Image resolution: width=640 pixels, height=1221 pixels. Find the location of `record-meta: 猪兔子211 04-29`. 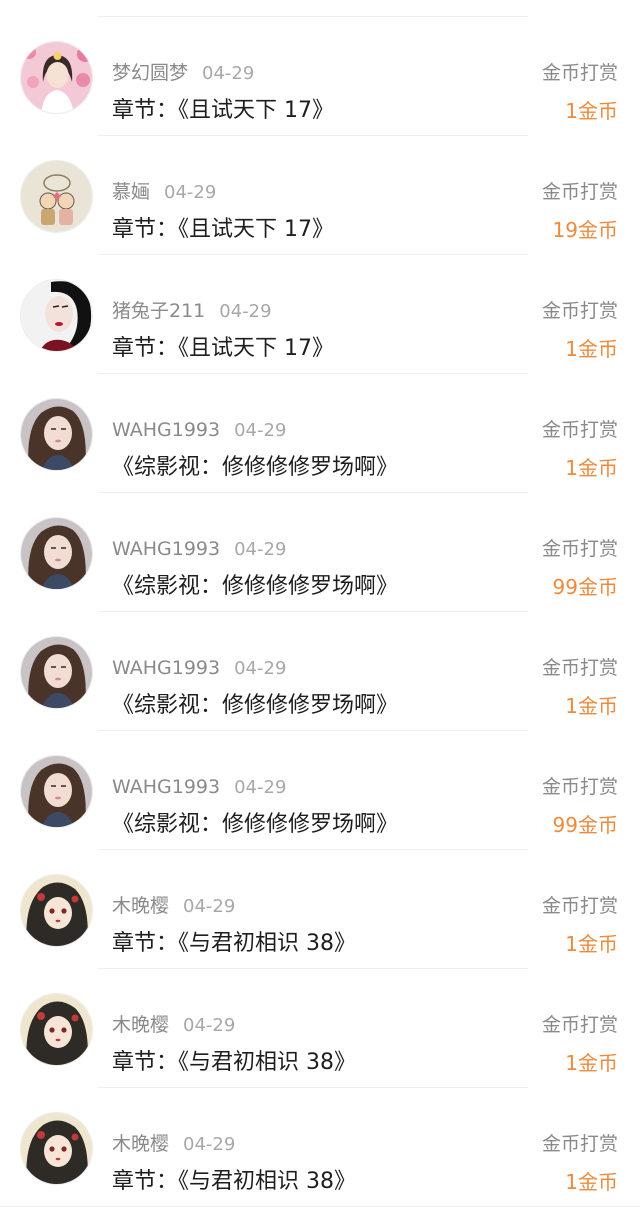

record-meta: 猪兔子211 04-29 is located at coordinates (192, 311).